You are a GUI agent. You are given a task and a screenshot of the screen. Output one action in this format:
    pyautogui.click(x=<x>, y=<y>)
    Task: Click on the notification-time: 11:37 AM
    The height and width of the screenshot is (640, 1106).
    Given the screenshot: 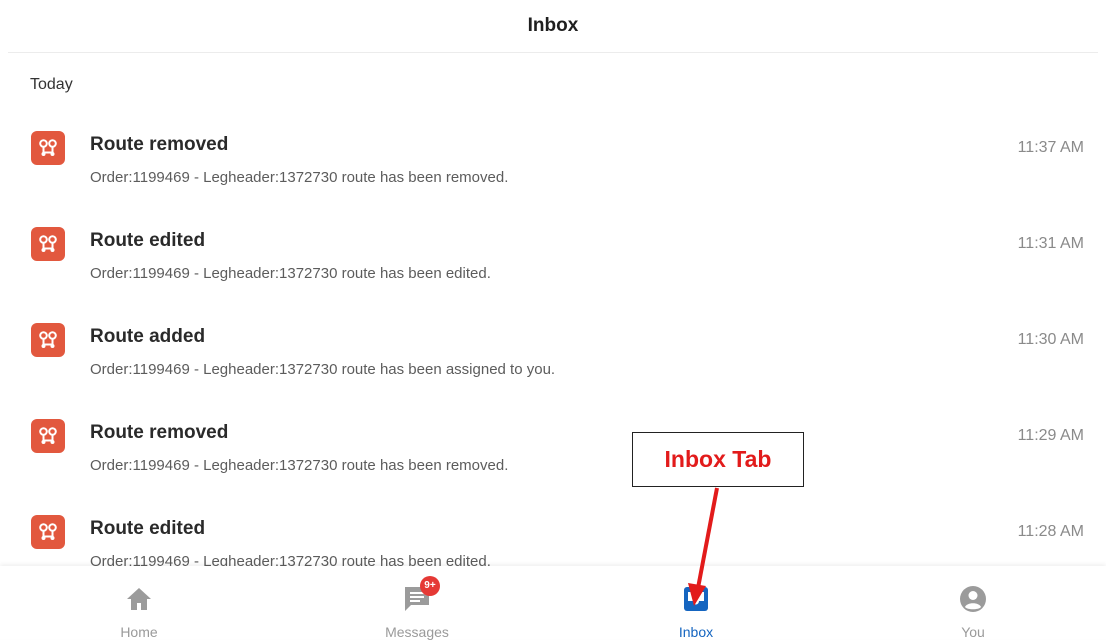 What is the action you would take?
    pyautogui.click(x=1050, y=147)
    